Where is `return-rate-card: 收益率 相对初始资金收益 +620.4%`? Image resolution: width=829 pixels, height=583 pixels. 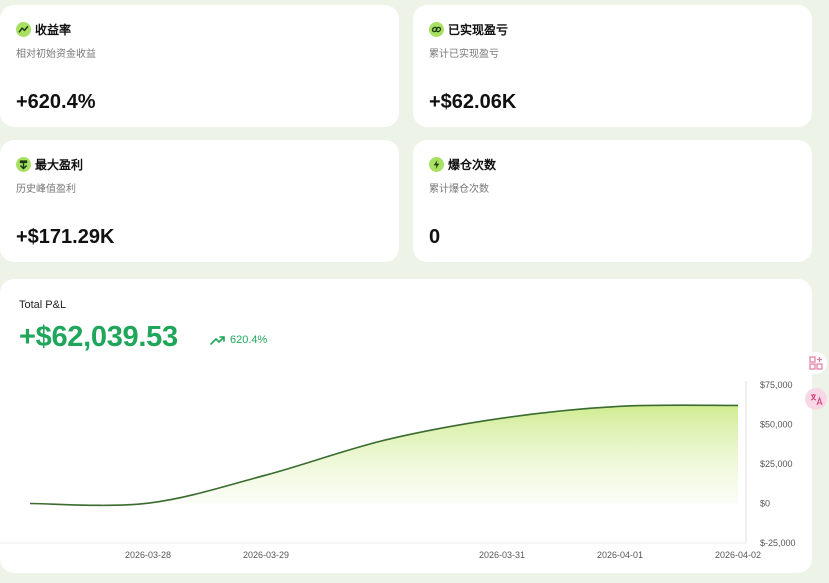
return-rate-card: 收益率 相对初始资金收益 +620.4% is located at coordinates (199, 66).